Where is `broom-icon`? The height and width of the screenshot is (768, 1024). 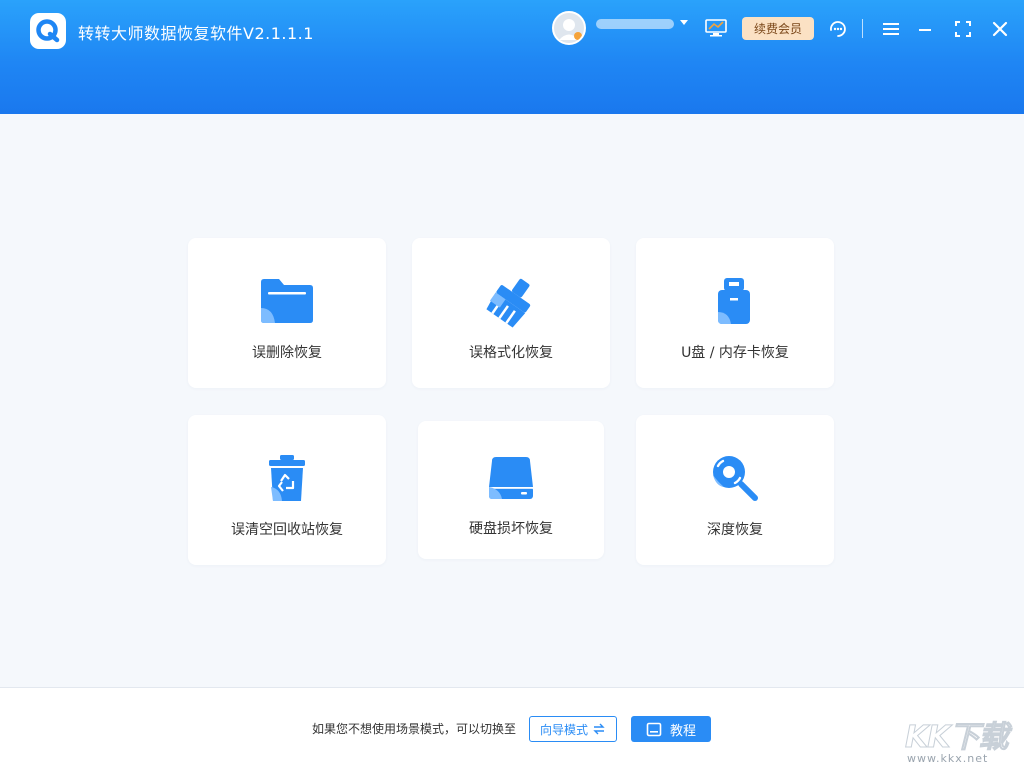
broom-icon is located at coordinates (511, 304).